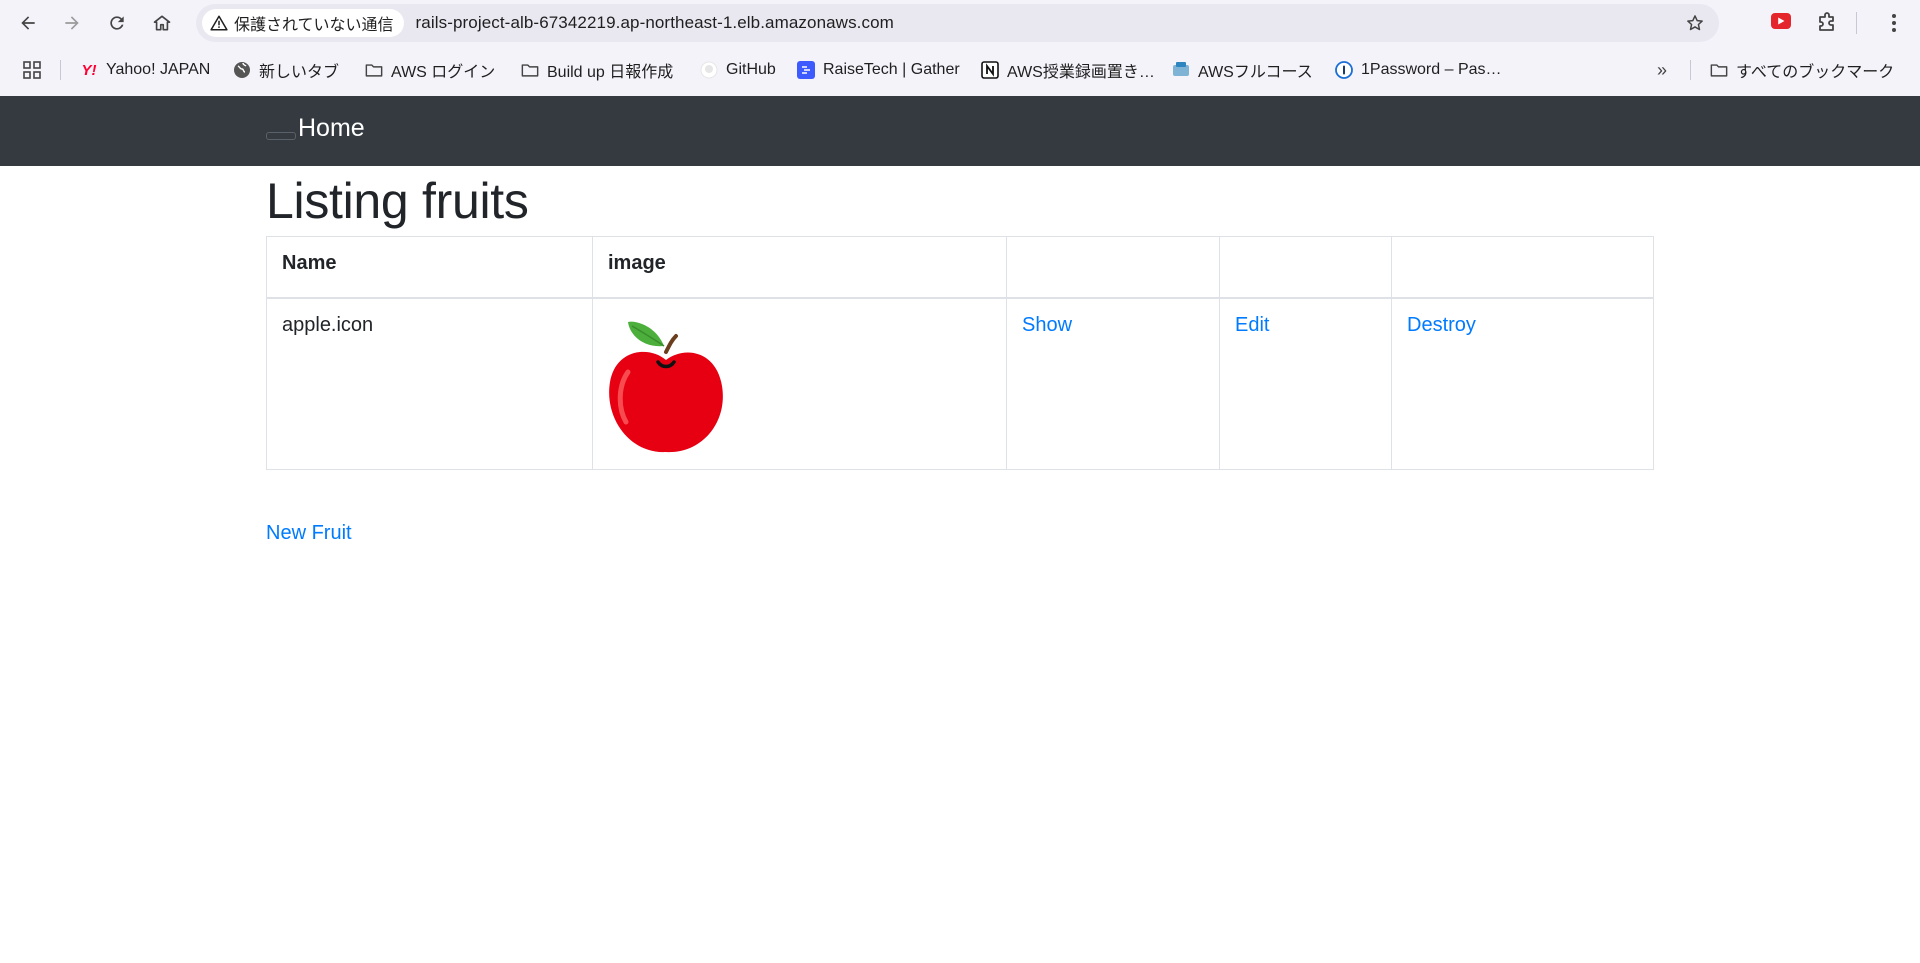  I want to click on header-name: Name, so click(429, 267).